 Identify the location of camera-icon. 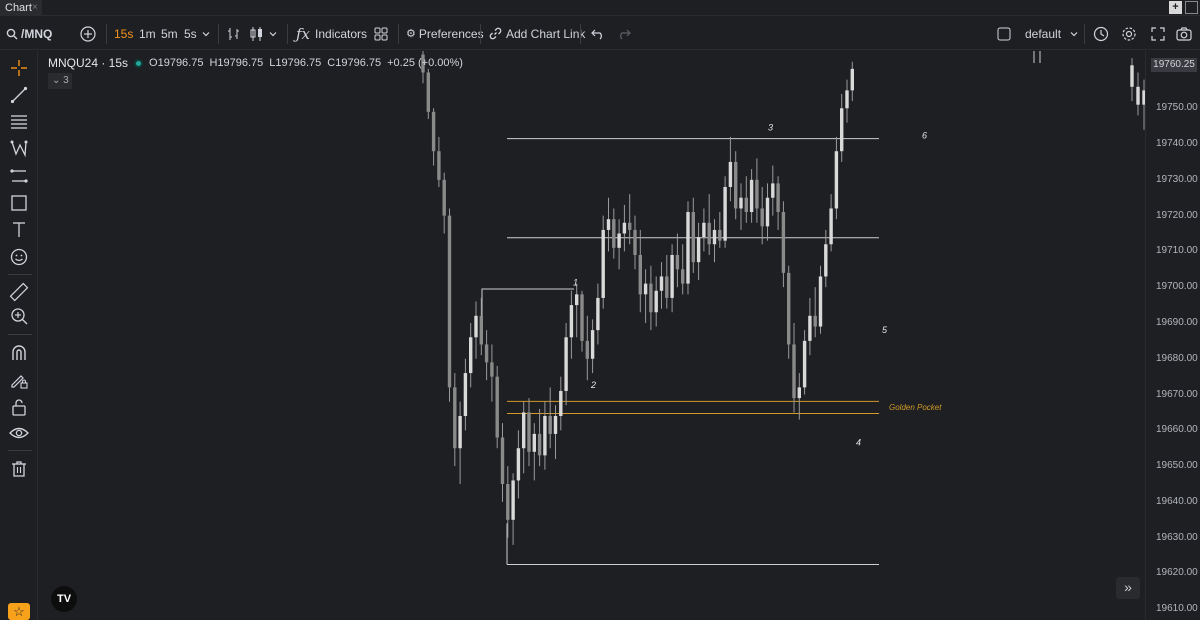
(1184, 33).